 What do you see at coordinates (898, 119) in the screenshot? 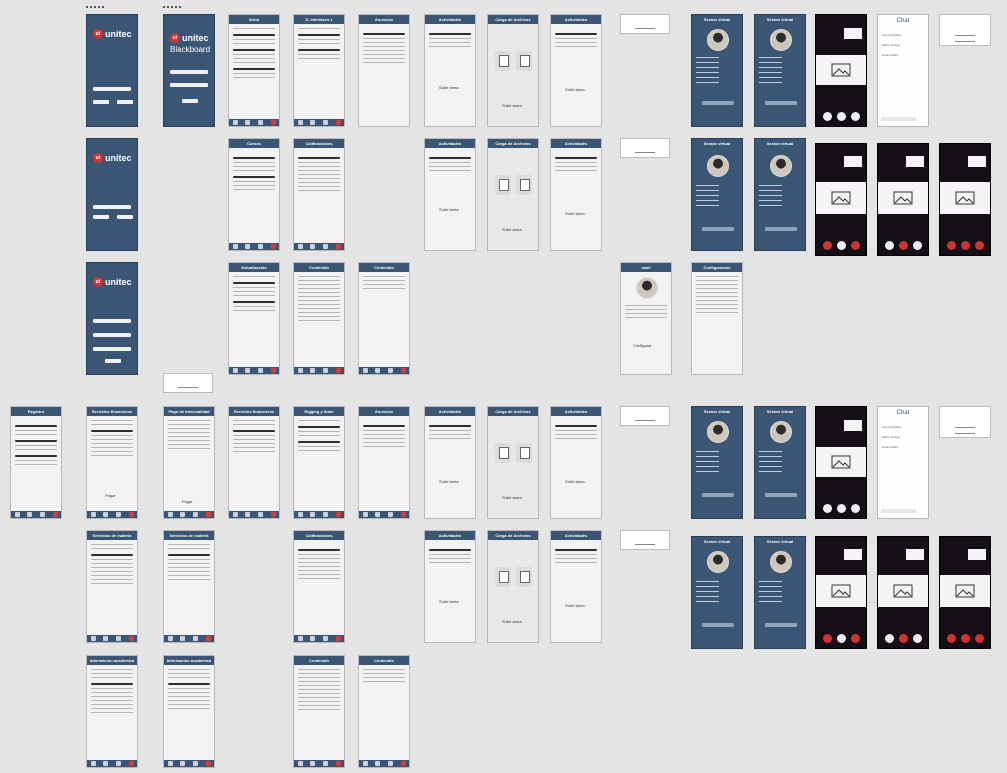
I see `message-input` at bounding box center [898, 119].